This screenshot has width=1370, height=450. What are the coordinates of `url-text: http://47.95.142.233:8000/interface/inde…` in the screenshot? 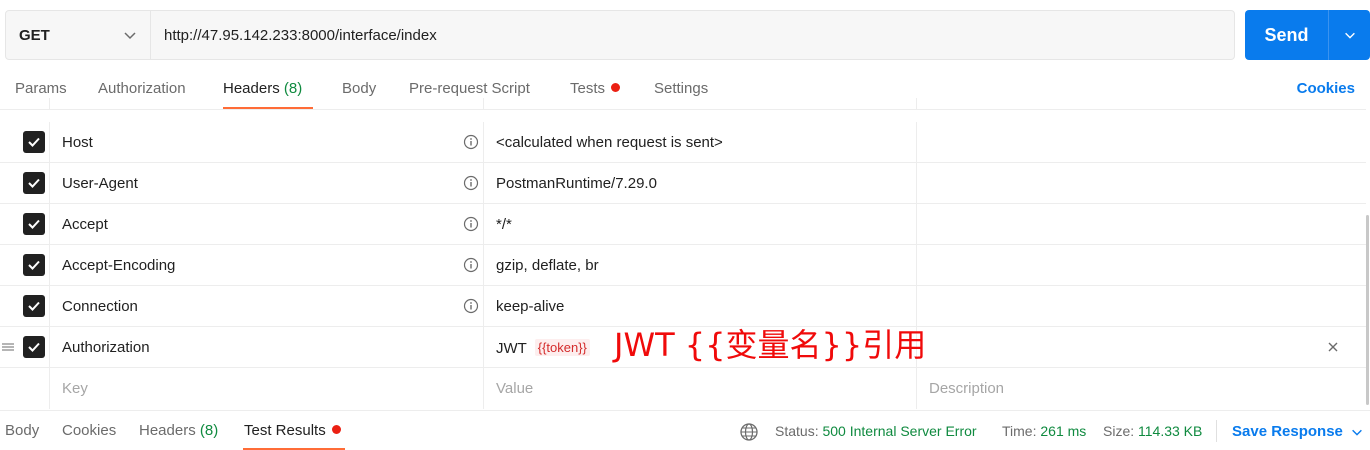 It's located at (300, 35).